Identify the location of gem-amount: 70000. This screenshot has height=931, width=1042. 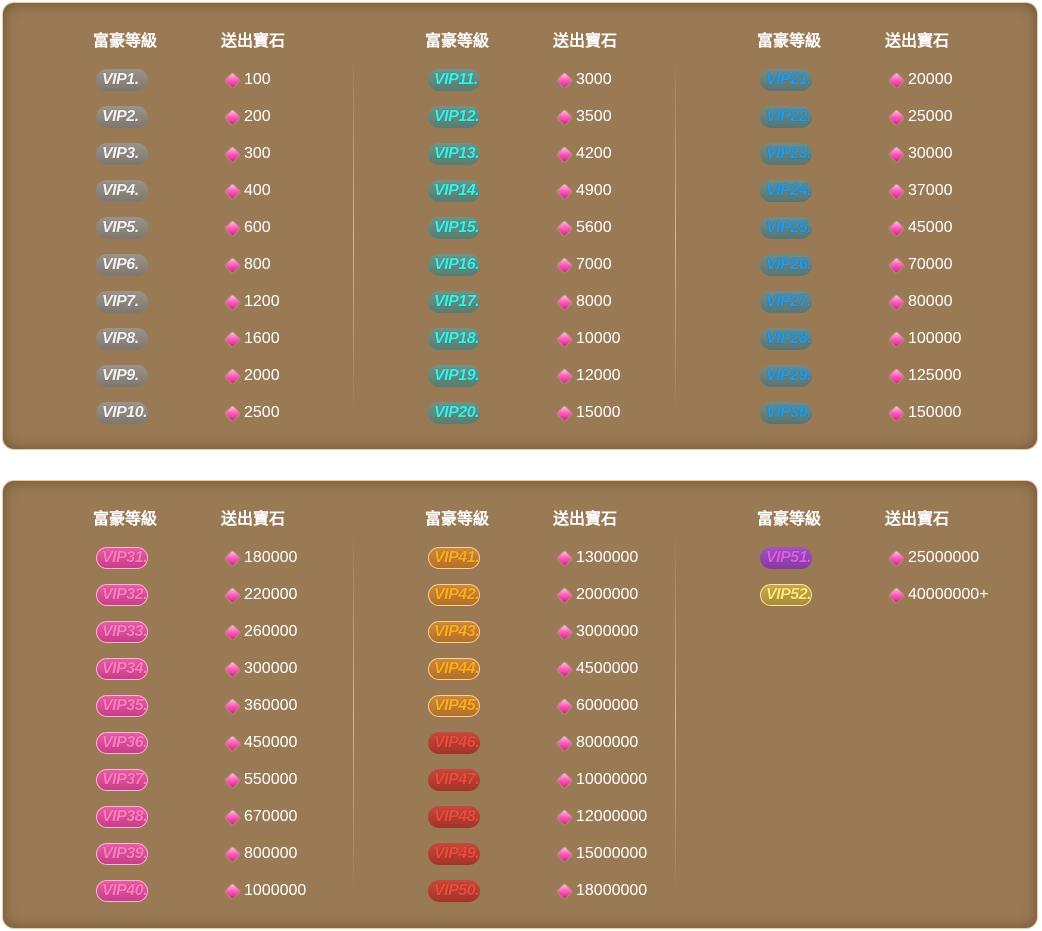
(930, 264).